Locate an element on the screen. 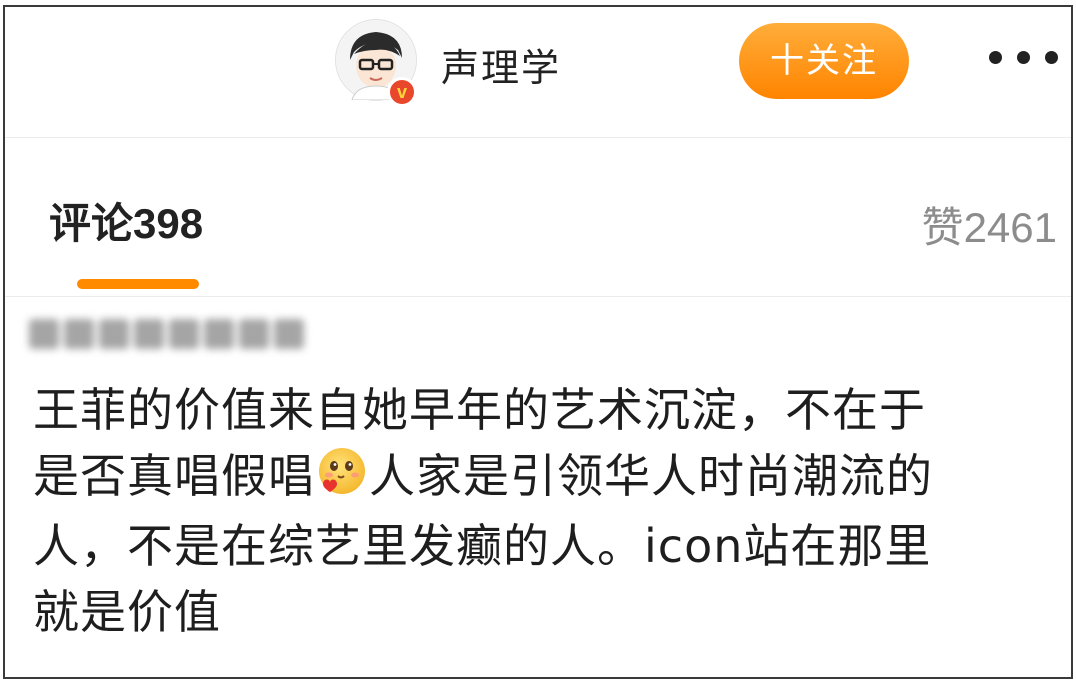  verified-badge-icon: v is located at coordinates (402, 92).